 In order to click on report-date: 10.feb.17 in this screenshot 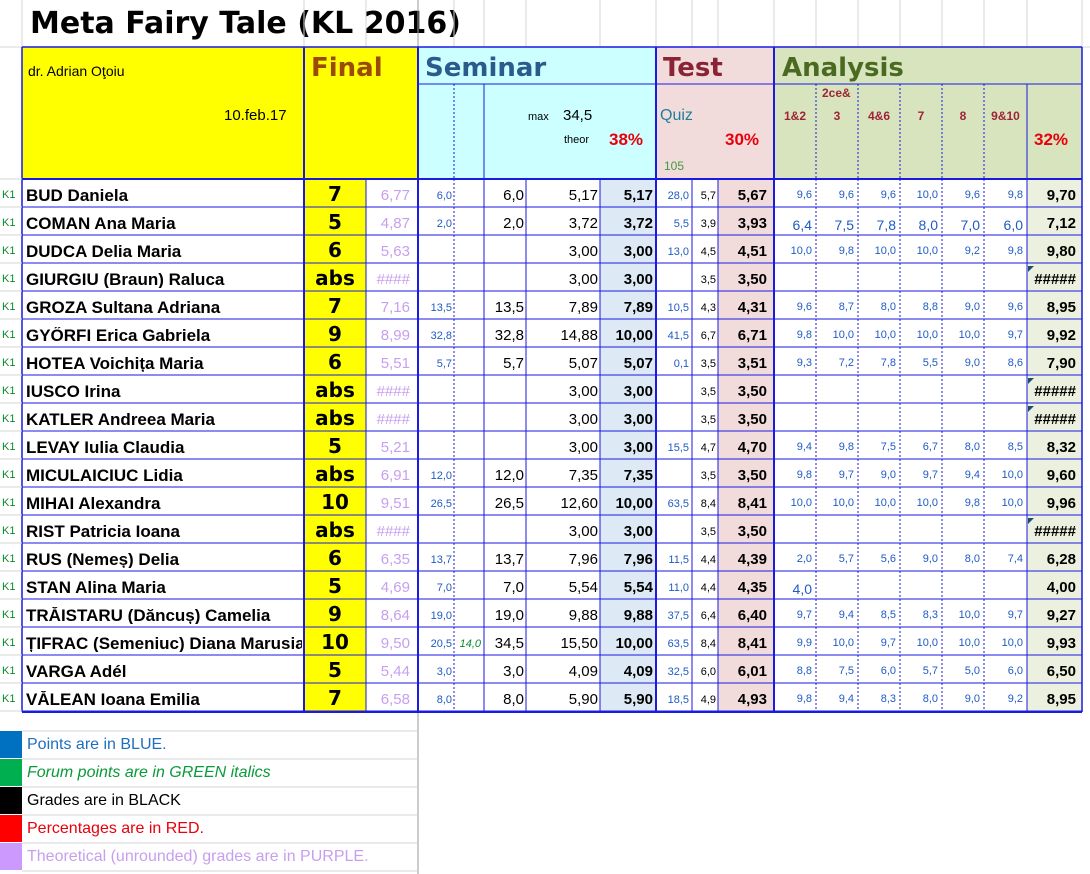, I will do `click(255, 115)`.